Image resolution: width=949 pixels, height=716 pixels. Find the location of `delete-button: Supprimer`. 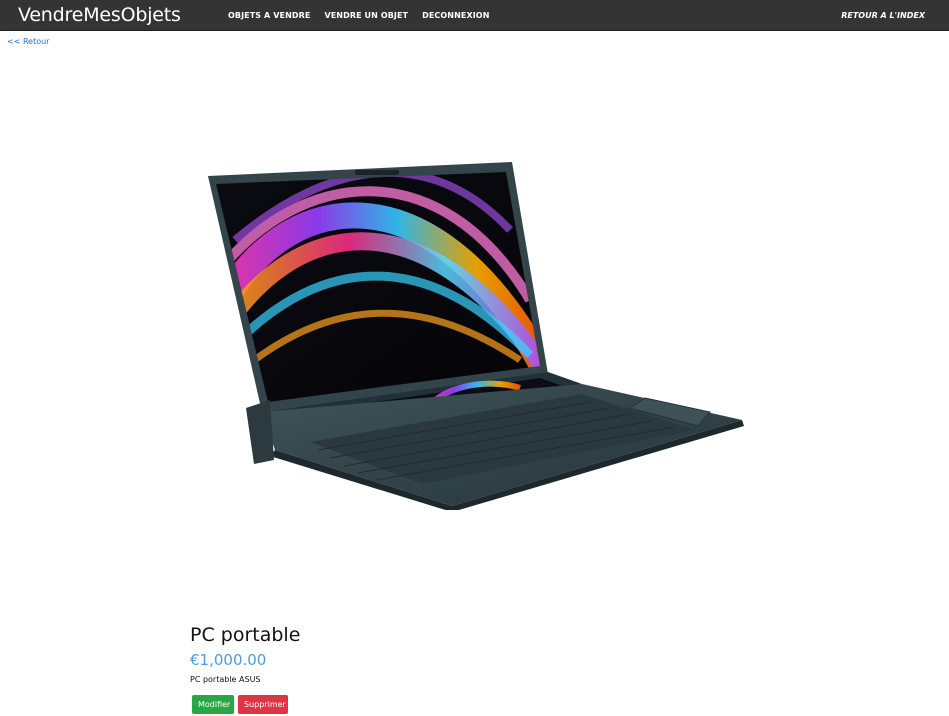

delete-button: Supprimer is located at coordinates (263, 704).